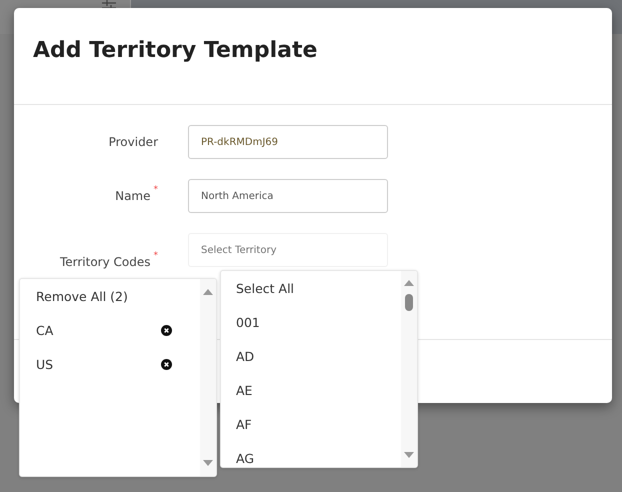 The width and height of the screenshot is (622, 492). What do you see at coordinates (110, 296) in the screenshot?
I see `remove-all-item: Remove All (2)` at bounding box center [110, 296].